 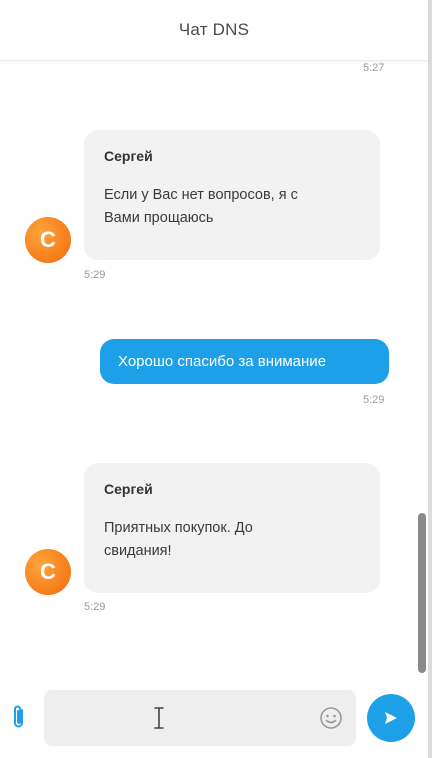 What do you see at coordinates (222, 361) in the screenshot?
I see `message-text: Хорошо спасибо за внимание` at bounding box center [222, 361].